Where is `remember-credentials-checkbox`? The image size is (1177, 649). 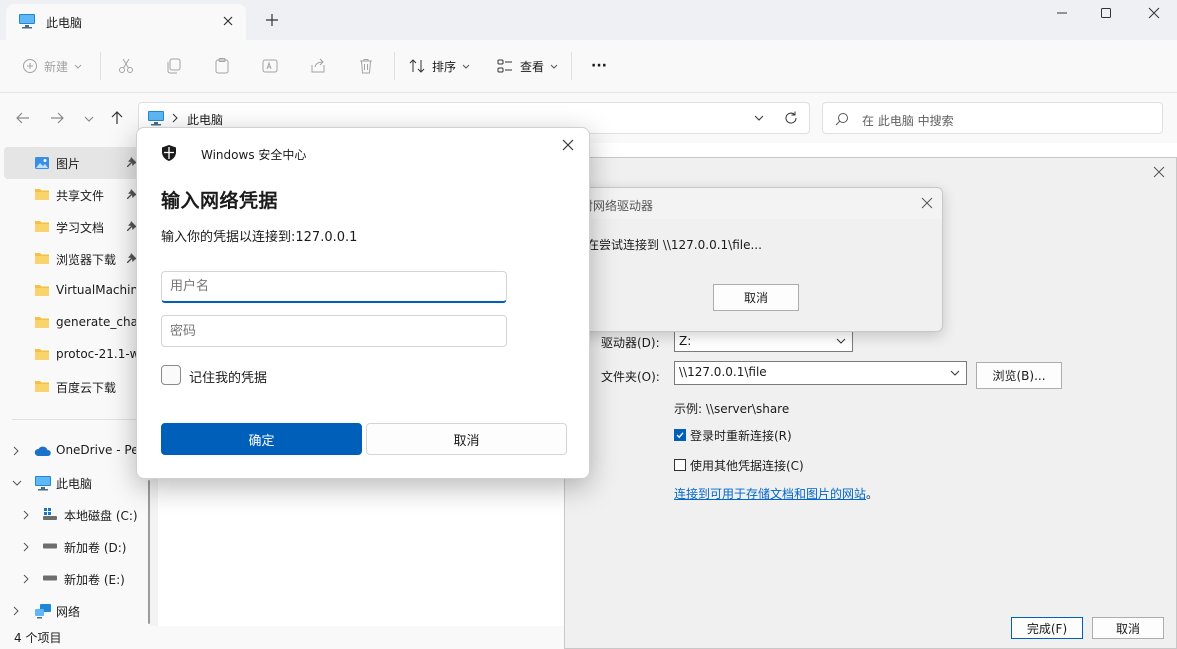
remember-credentials-checkbox is located at coordinates (171, 375).